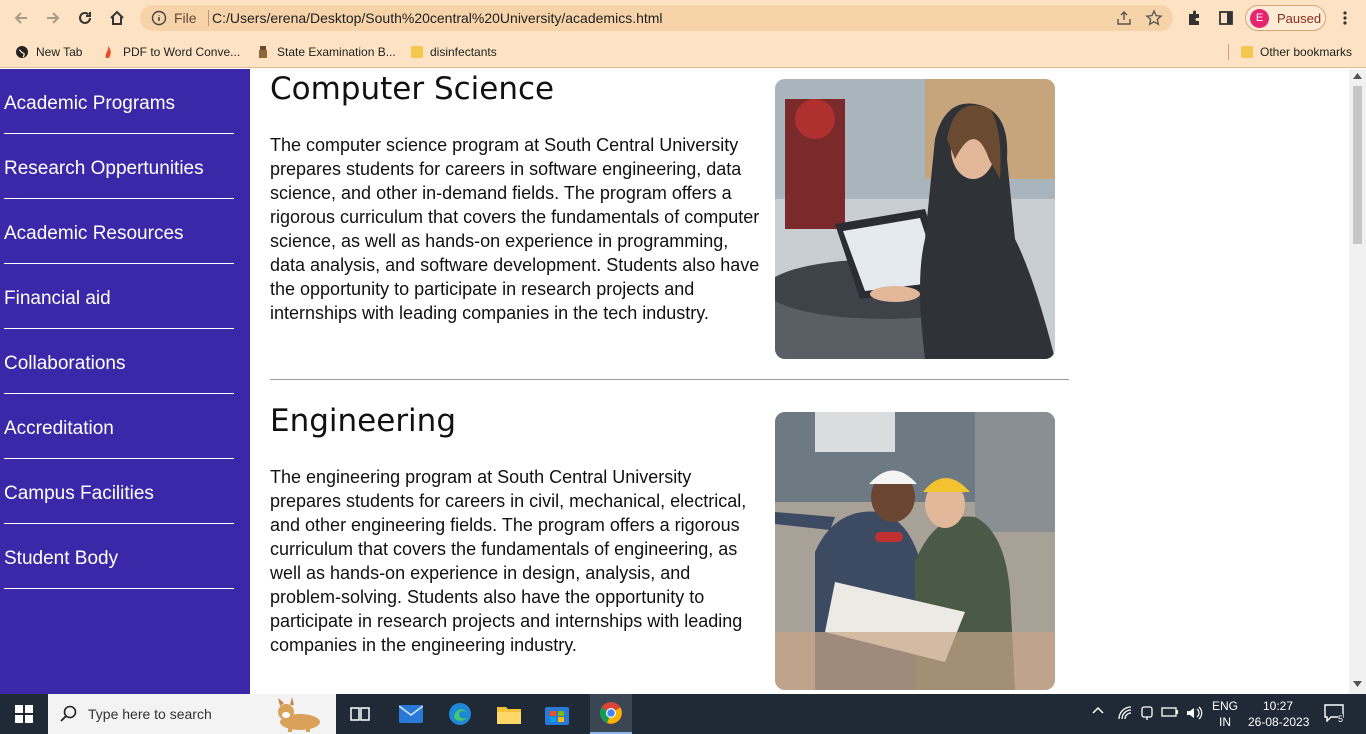  Describe the element at coordinates (117, 18) in the screenshot. I see `home-icon` at that location.